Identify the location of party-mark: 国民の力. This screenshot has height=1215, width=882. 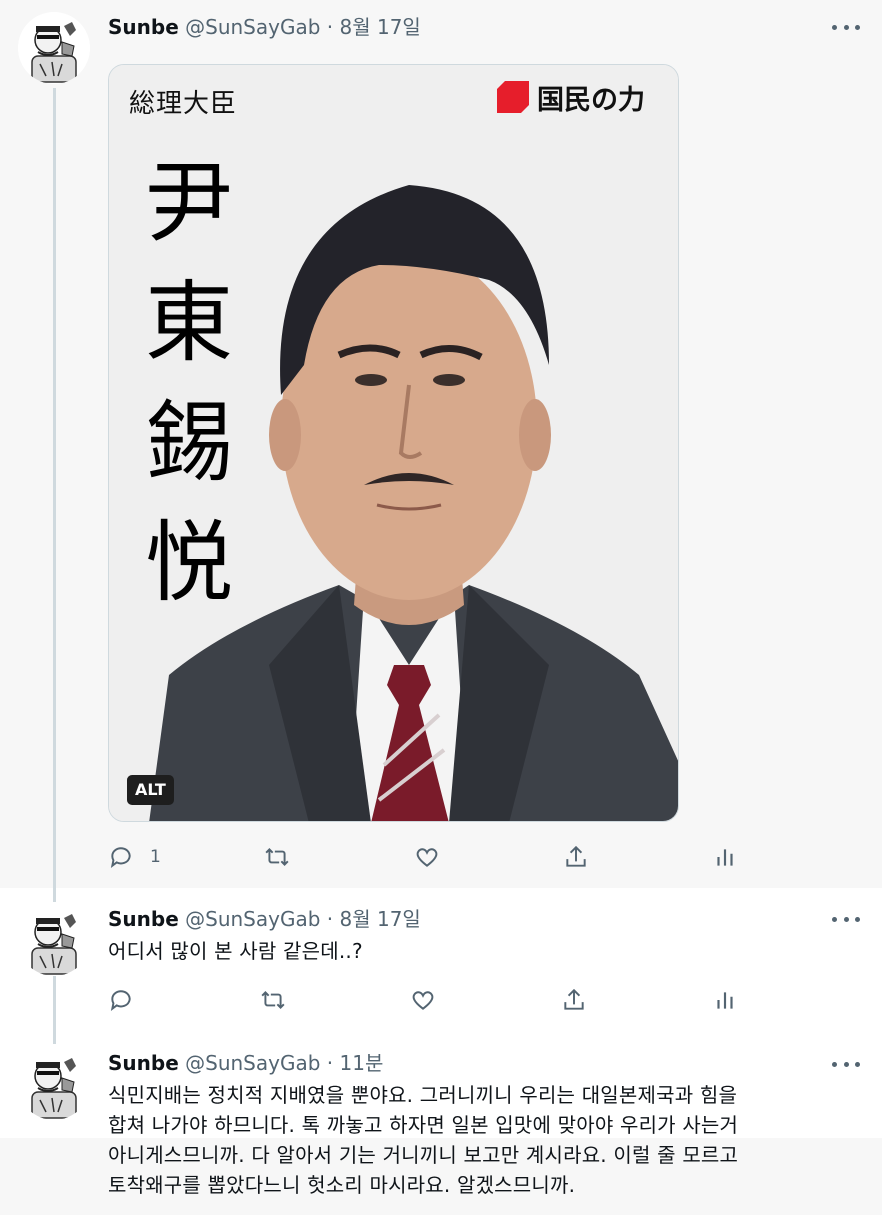
(570, 97).